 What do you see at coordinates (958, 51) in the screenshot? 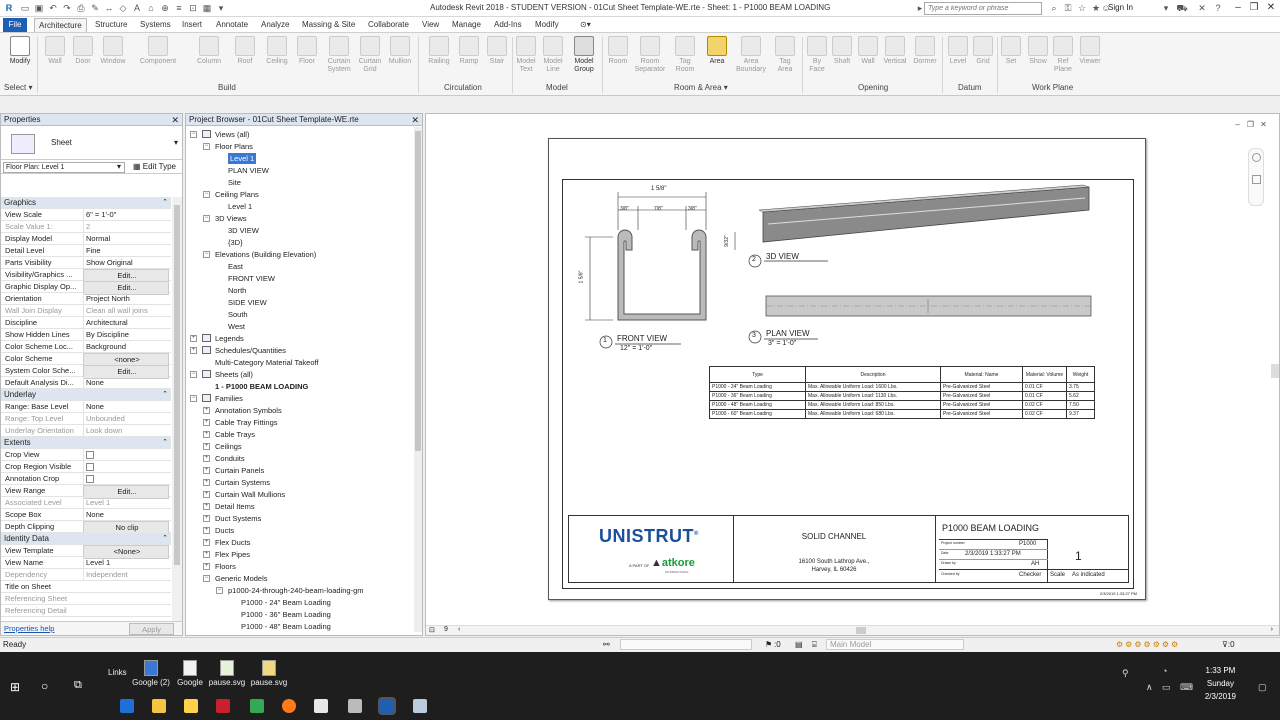
I see `level-tool: Level` at bounding box center [958, 51].